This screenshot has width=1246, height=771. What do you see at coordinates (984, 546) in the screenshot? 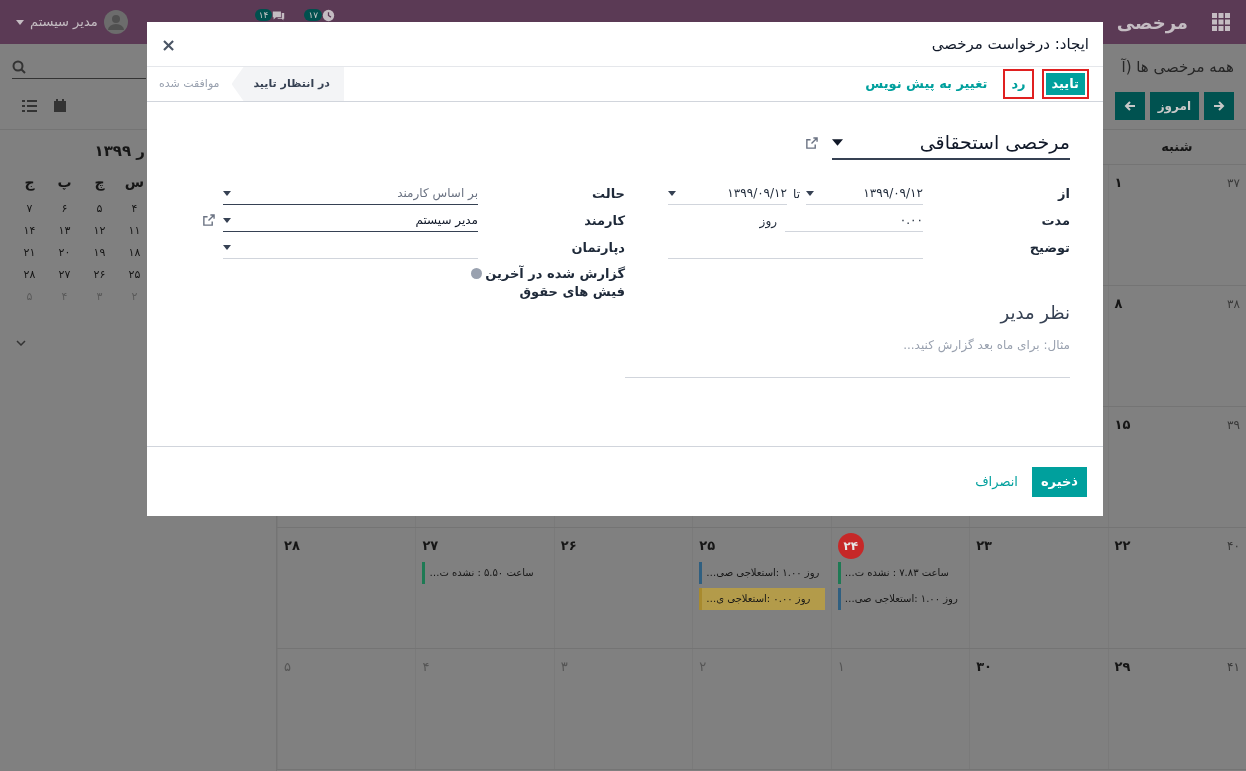
I see `calendar-day: ۲۳` at bounding box center [984, 546].